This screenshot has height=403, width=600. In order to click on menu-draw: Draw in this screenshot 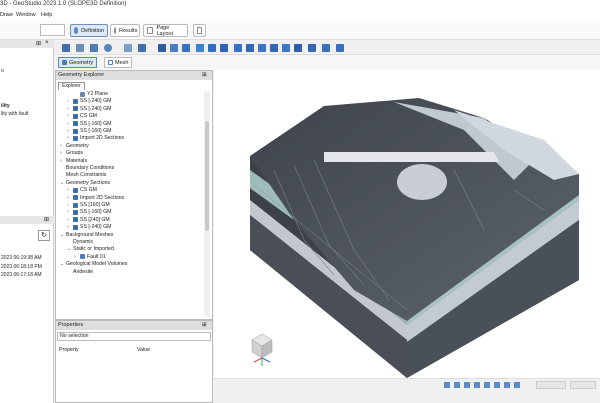, I will do `click(6, 15)`.